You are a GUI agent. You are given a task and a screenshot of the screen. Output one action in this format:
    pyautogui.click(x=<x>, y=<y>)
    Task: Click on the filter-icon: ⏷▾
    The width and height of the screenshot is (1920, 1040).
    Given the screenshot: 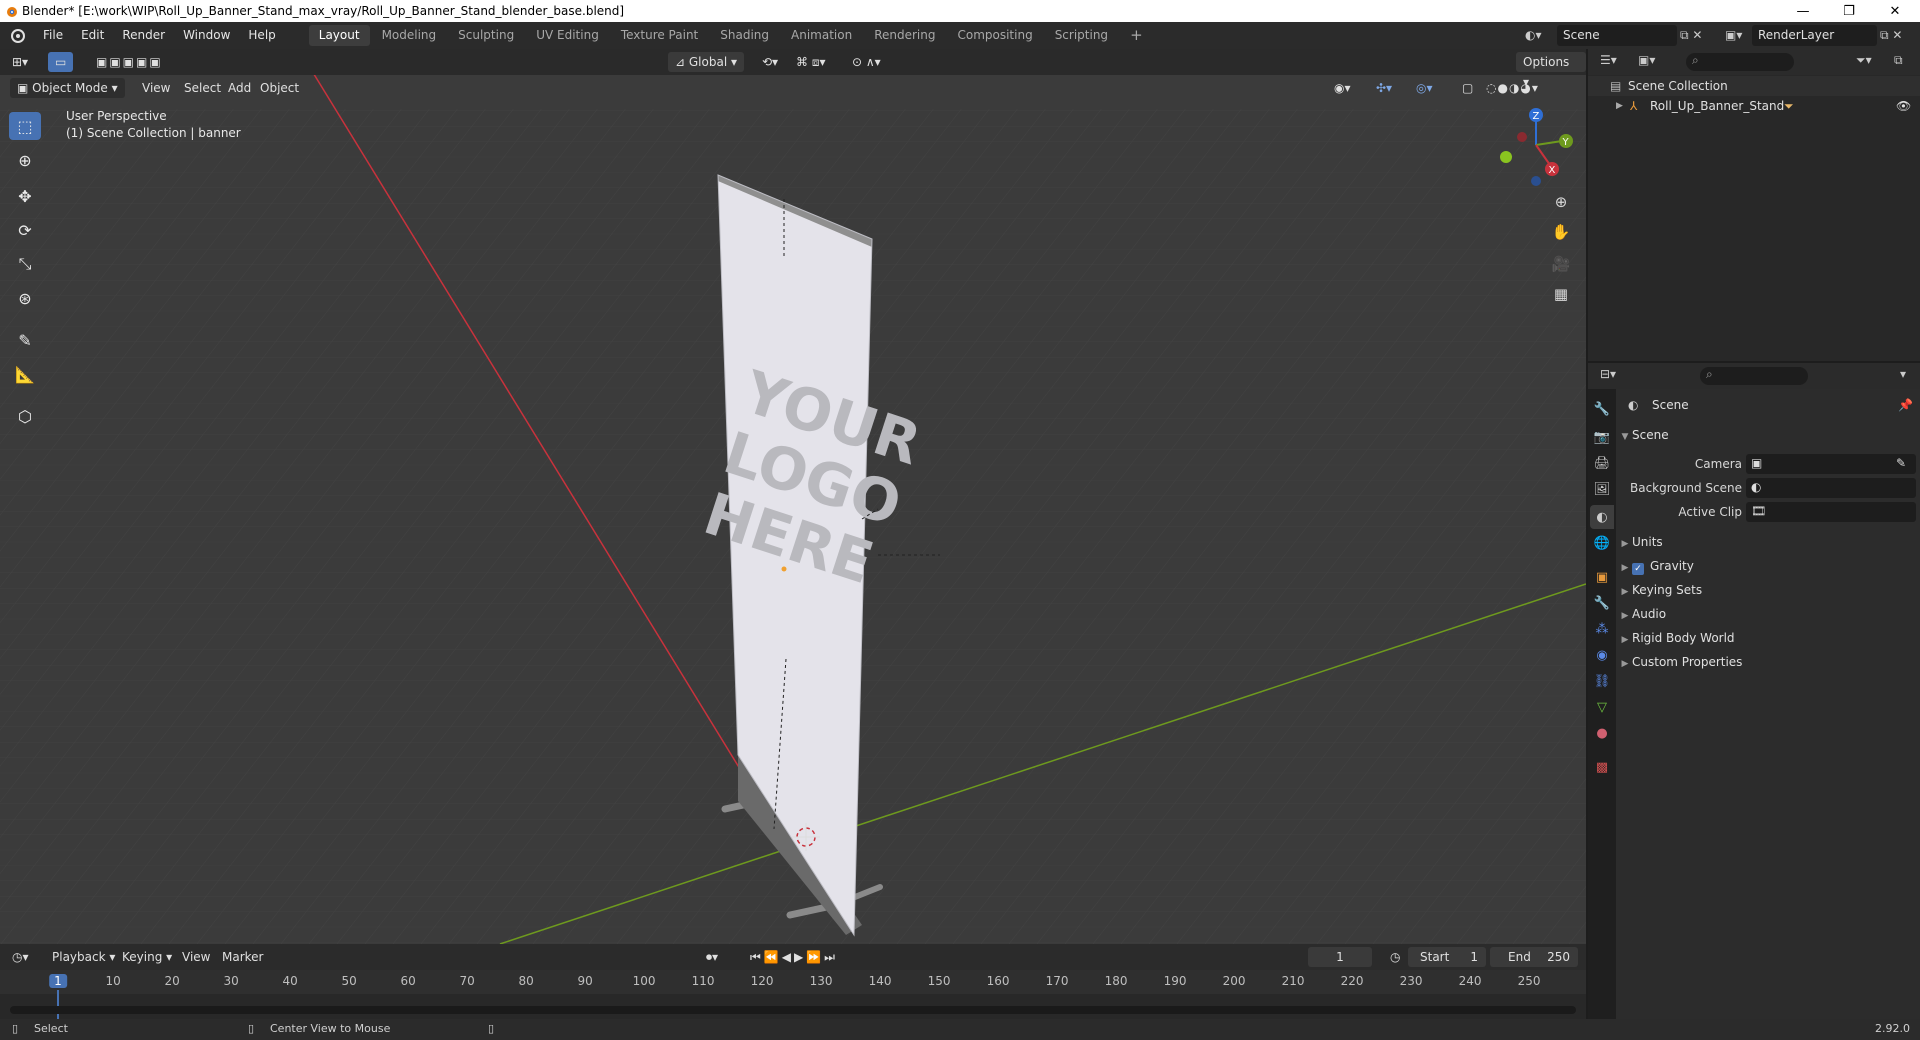 What is the action you would take?
    pyautogui.click(x=1864, y=60)
    